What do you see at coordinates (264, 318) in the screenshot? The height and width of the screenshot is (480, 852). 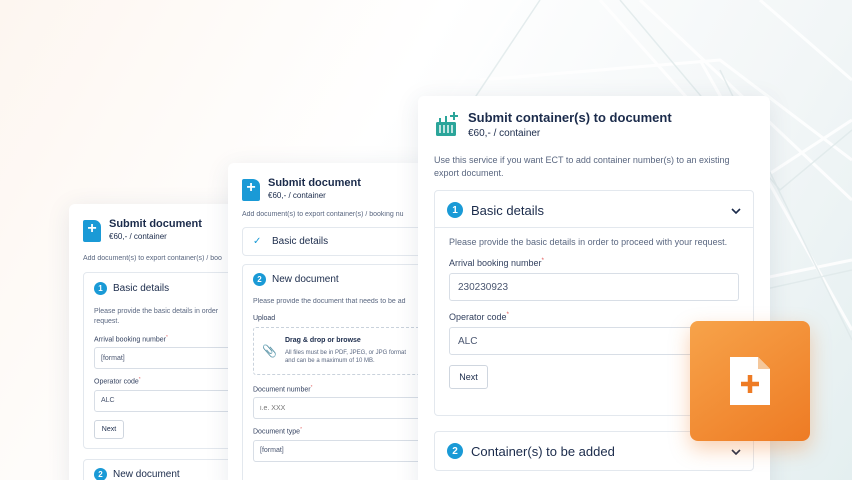 I see `upload-label: Upload` at bounding box center [264, 318].